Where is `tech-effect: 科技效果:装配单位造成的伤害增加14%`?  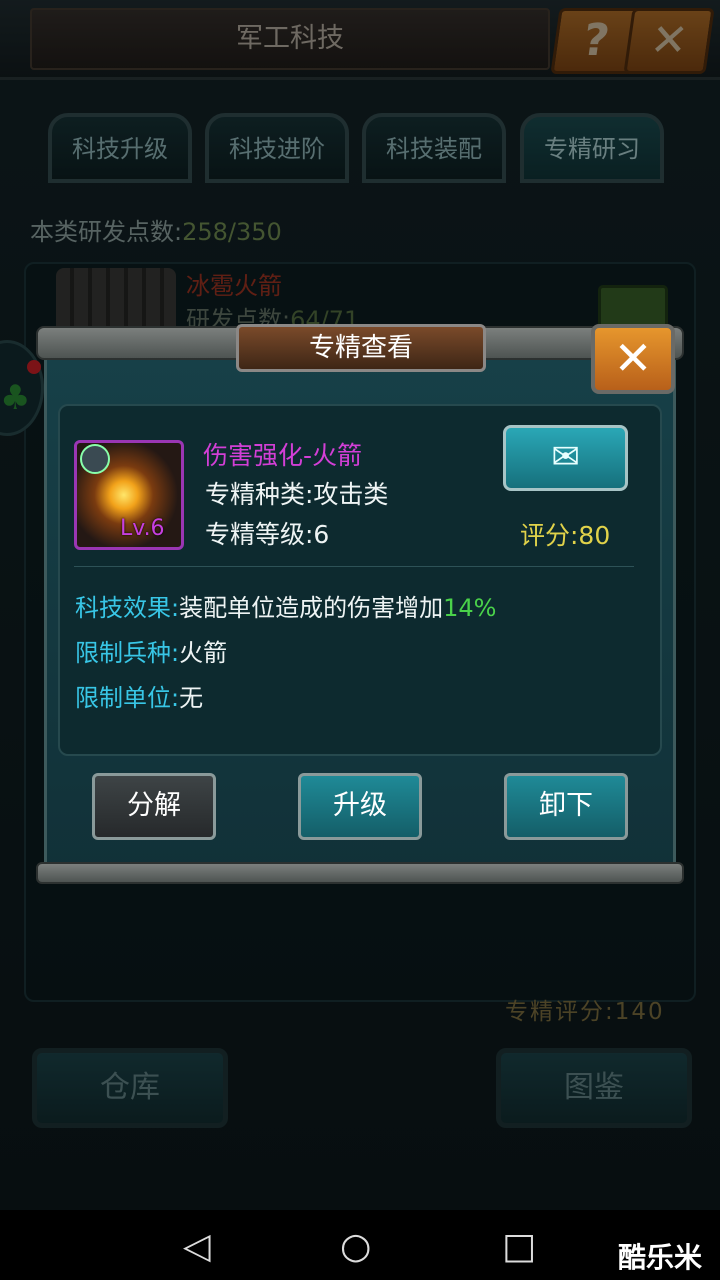 tech-effect: 科技效果:装配单位造成的伤害增加14% is located at coordinates (286, 608).